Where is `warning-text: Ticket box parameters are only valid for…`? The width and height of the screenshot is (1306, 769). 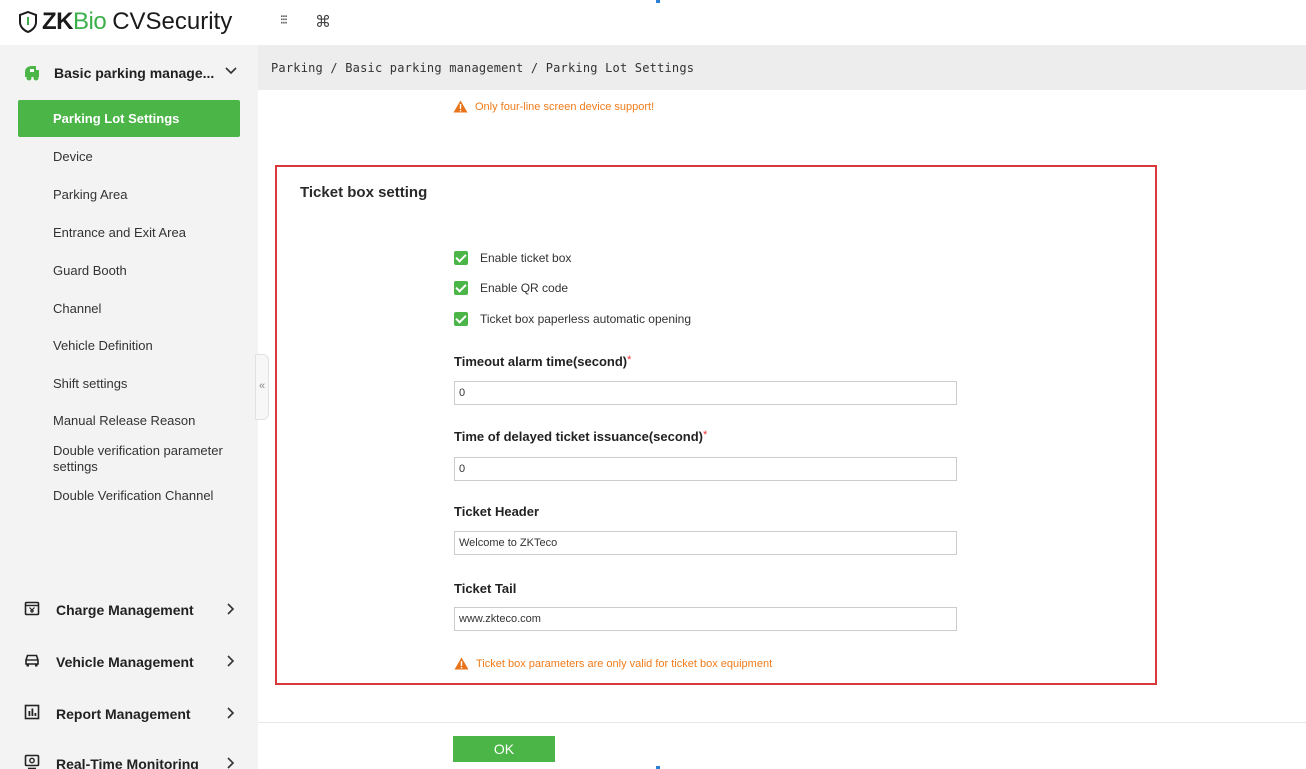 warning-text: Ticket box parameters are only valid for… is located at coordinates (624, 663).